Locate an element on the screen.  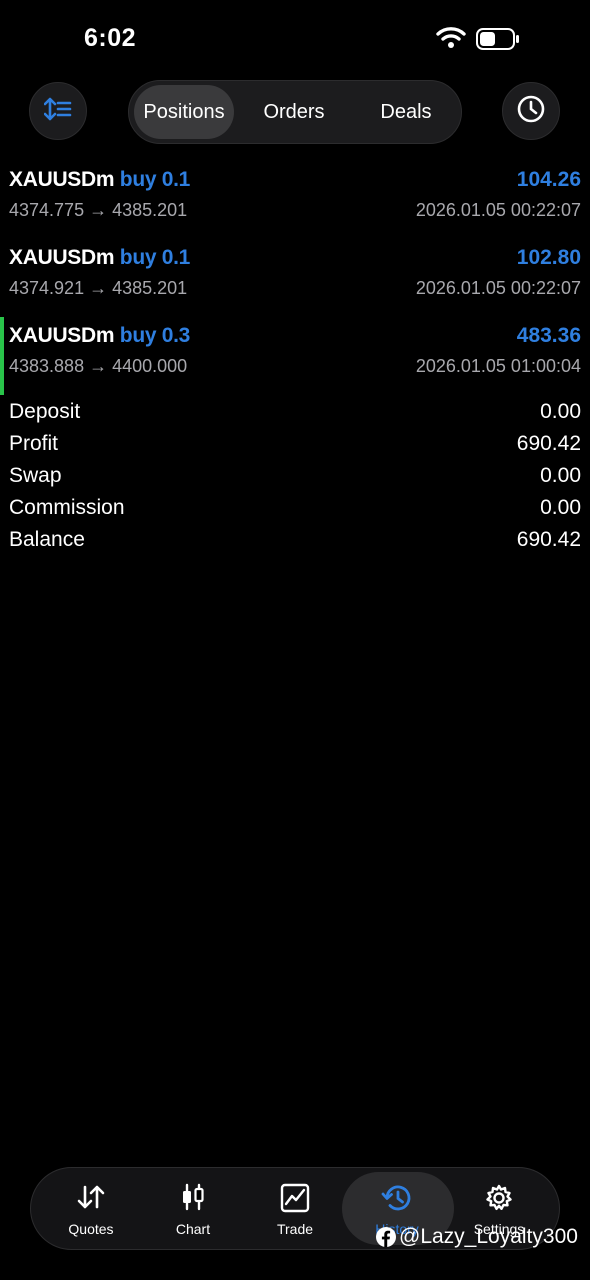
summary-label: Profit is located at coordinates (34, 443).